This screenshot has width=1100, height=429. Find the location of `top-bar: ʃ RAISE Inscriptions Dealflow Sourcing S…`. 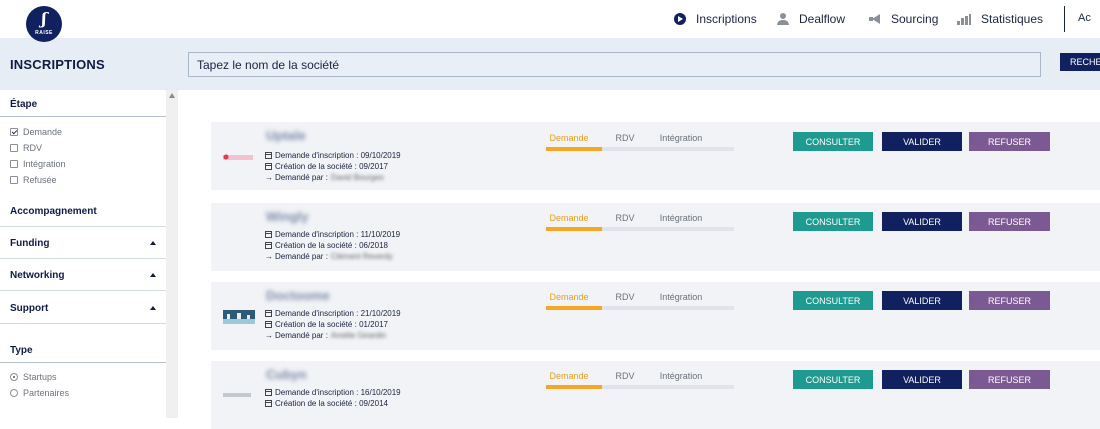

top-bar: ʃ RAISE Inscriptions Dealflow Sourcing S… is located at coordinates (550, 21).